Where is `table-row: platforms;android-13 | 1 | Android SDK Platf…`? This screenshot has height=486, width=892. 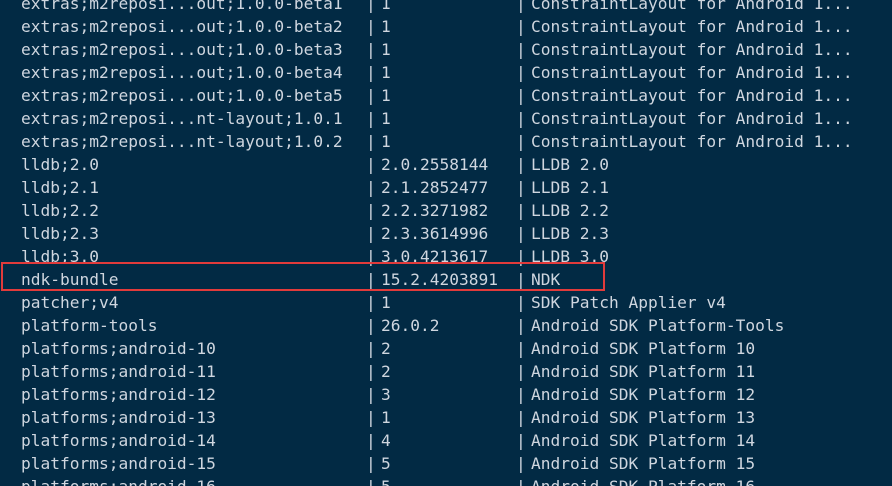
table-row: platforms;android-13 | 1 | Android SDK Platf… is located at coordinates (446, 417).